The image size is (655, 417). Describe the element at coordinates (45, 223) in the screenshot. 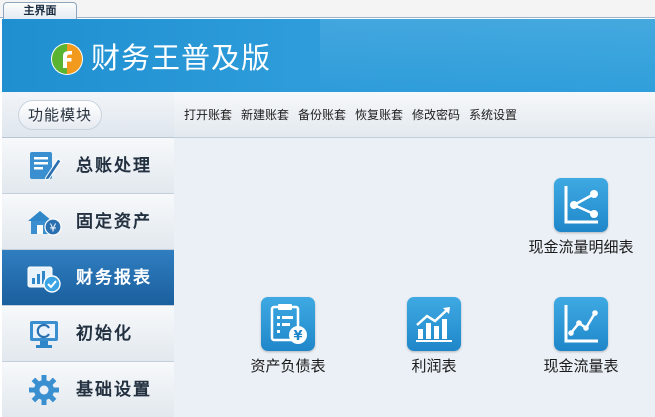

I see `house-yen-icon: ¥` at that location.